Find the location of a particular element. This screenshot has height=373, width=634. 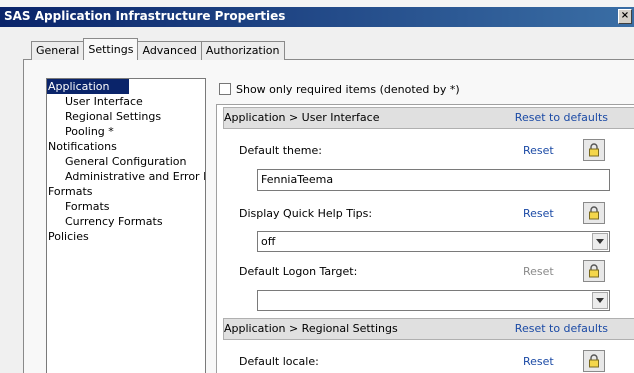

tab-strip: General Settings Advanced Authorization is located at coordinates (158, 49).